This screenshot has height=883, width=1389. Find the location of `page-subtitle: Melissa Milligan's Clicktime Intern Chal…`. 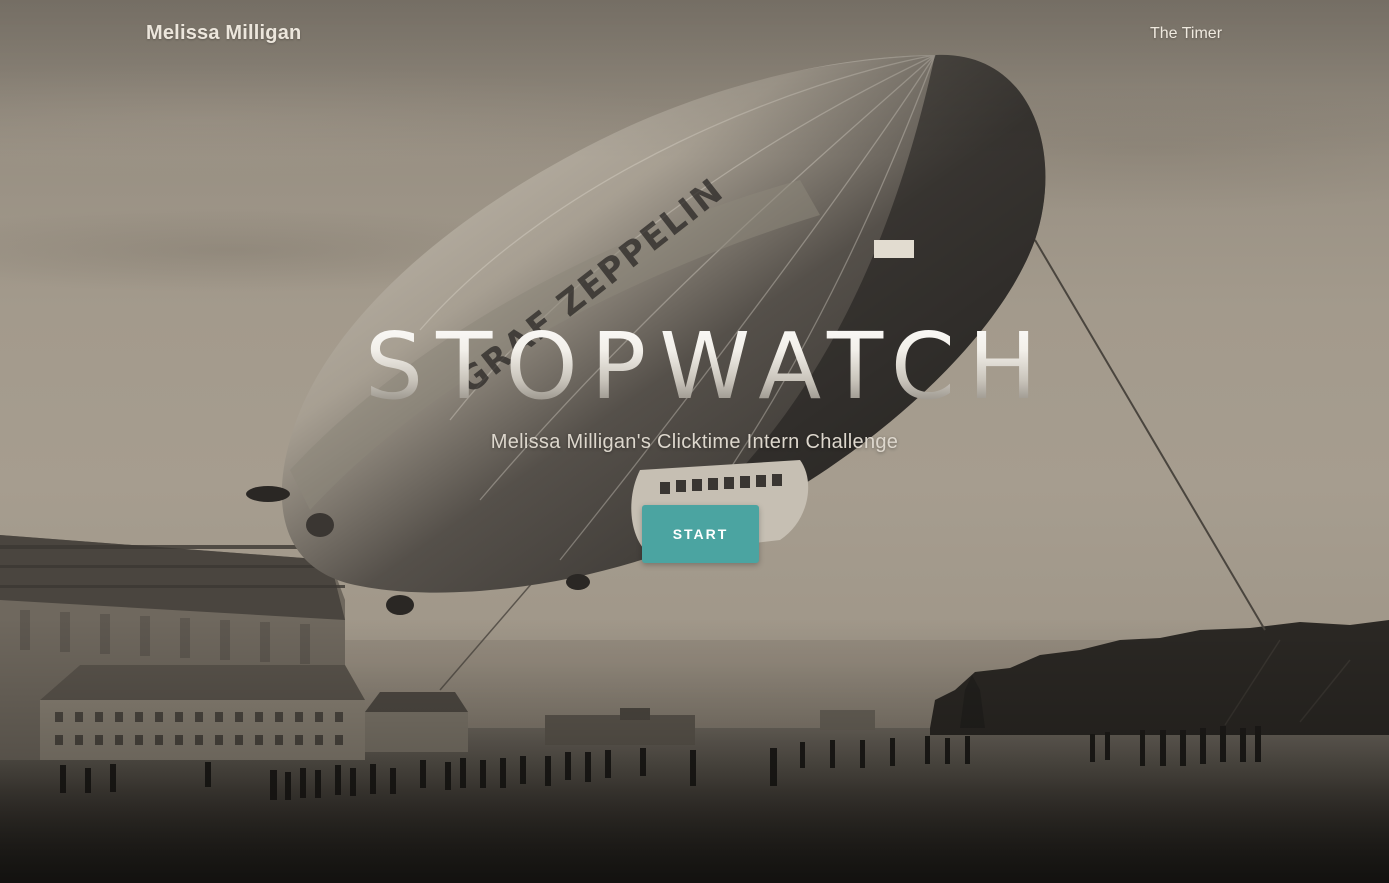

page-subtitle: Melissa Milligan's Clicktime Intern Chal… is located at coordinates (694, 442).